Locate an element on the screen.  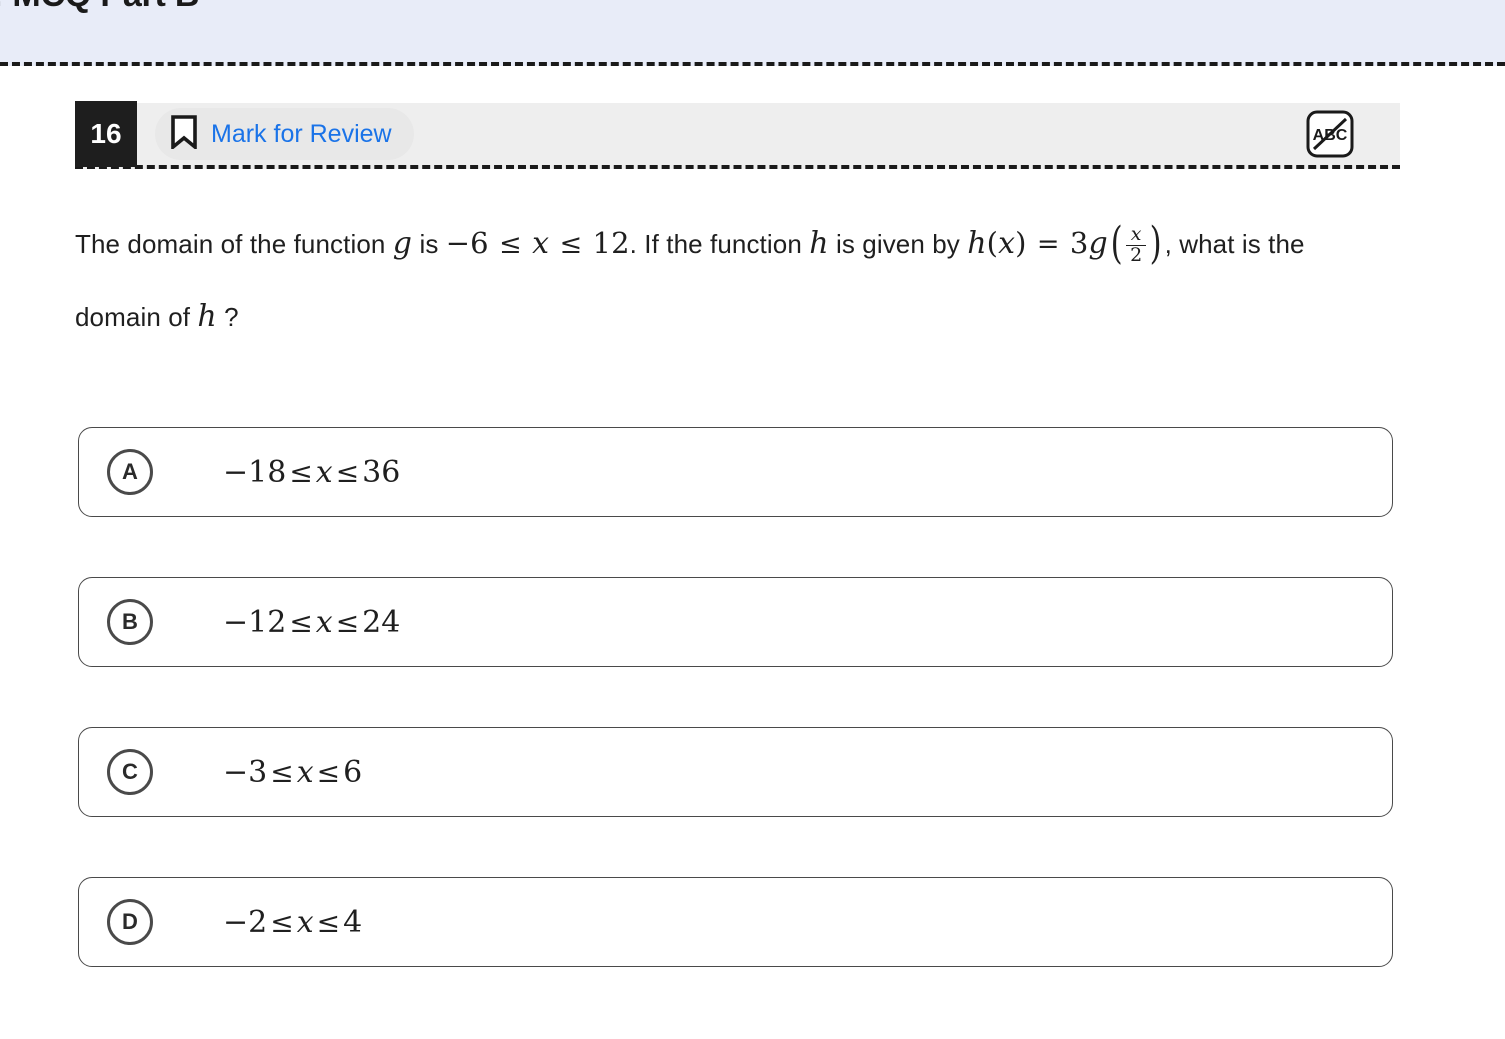
choice-c-var: x is located at coordinates (305, 772).